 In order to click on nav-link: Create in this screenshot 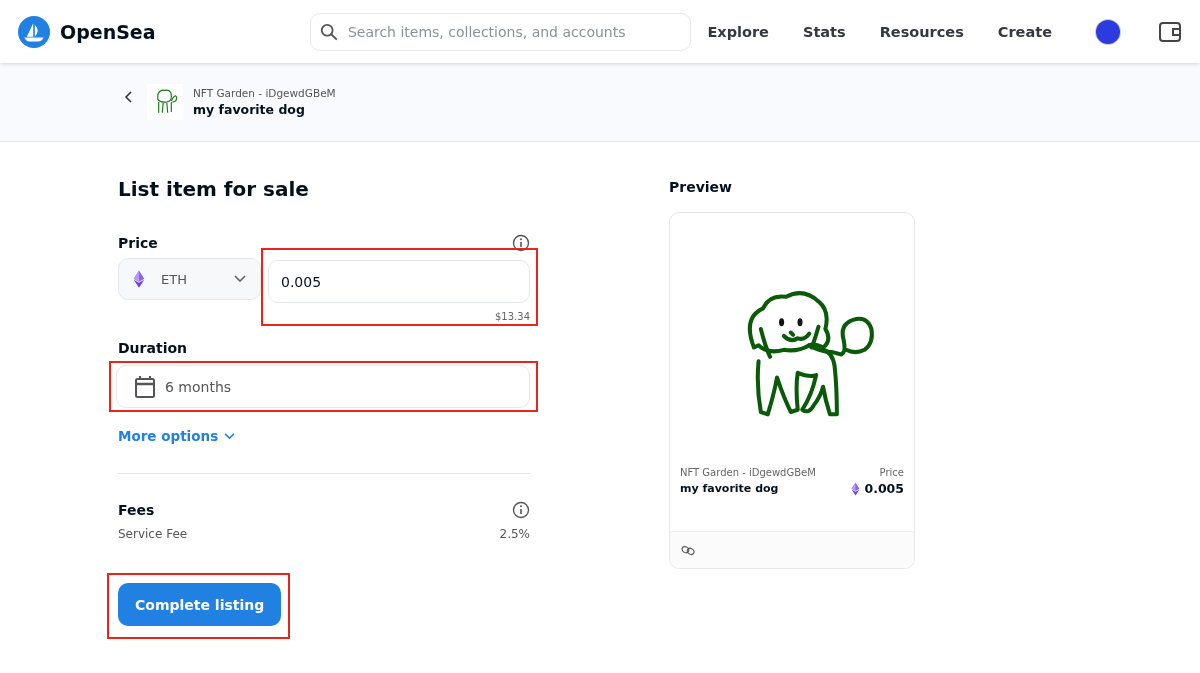, I will do `click(1024, 31)`.